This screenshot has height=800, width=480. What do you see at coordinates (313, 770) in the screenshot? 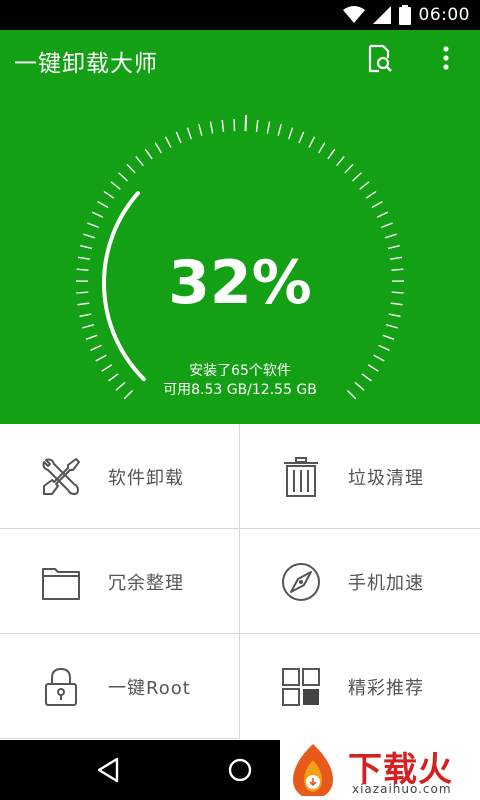
I see `flame-logo-icon` at bounding box center [313, 770].